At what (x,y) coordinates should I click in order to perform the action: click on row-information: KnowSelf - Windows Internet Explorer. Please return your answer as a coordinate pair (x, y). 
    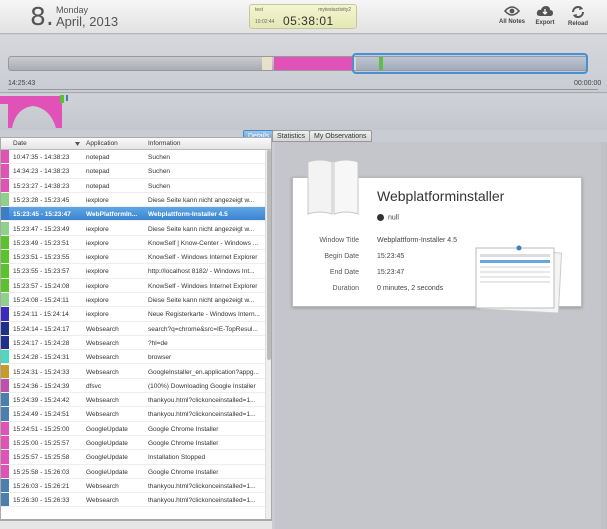
    Looking at the image, I should click on (203, 258).